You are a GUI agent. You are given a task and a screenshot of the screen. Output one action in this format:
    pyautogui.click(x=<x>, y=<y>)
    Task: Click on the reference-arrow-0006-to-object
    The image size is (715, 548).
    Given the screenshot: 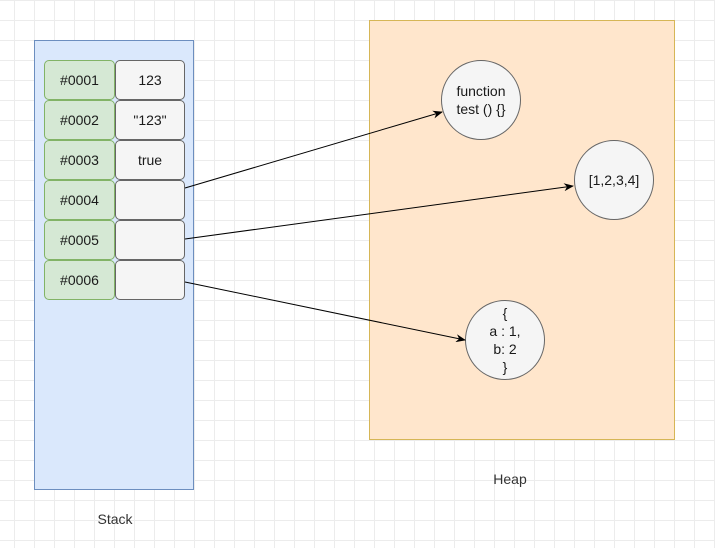 What is the action you would take?
    pyautogui.click(x=325, y=312)
    